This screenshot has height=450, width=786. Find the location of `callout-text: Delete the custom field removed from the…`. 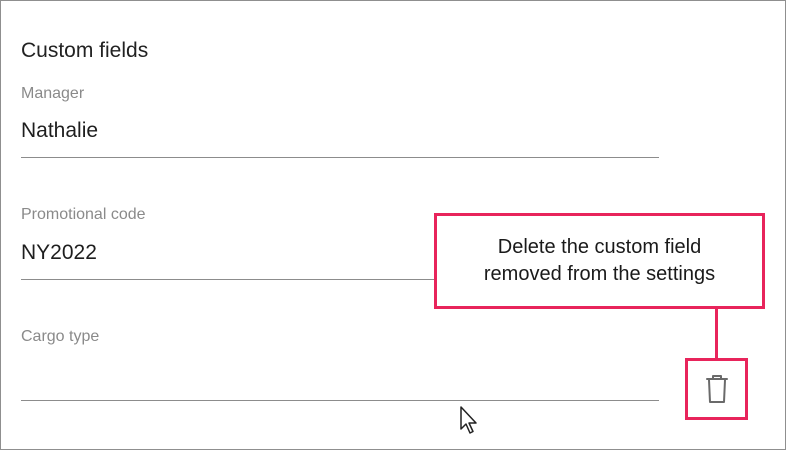

callout-text: Delete the custom field removed from the… is located at coordinates (599, 261).